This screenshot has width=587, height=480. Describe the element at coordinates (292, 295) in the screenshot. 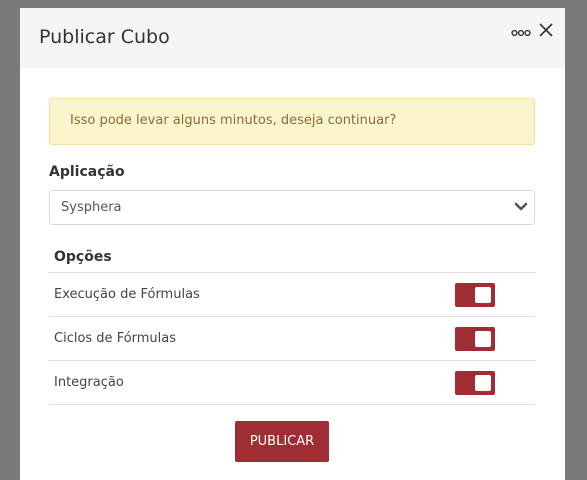

I see `option-row-formula-execution: Execução de Fórmulas` at that location.